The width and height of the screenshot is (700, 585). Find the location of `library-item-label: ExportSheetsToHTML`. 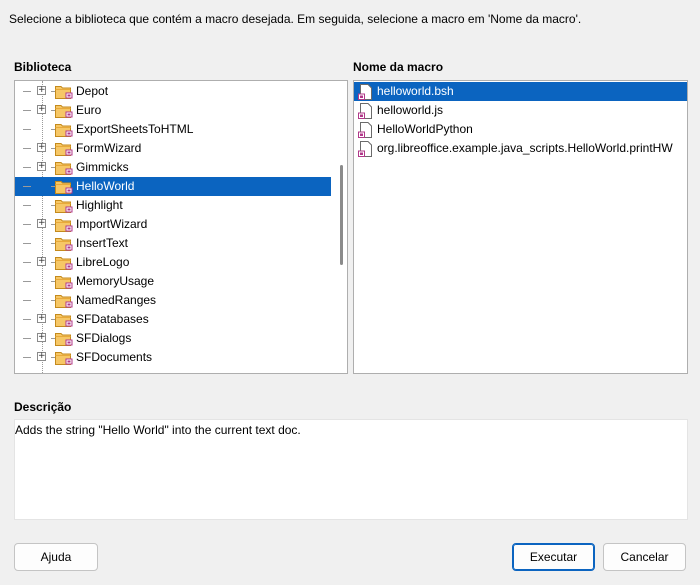

library-item-label: ExportSheetsToHTML is located at coordinates (135, 129).